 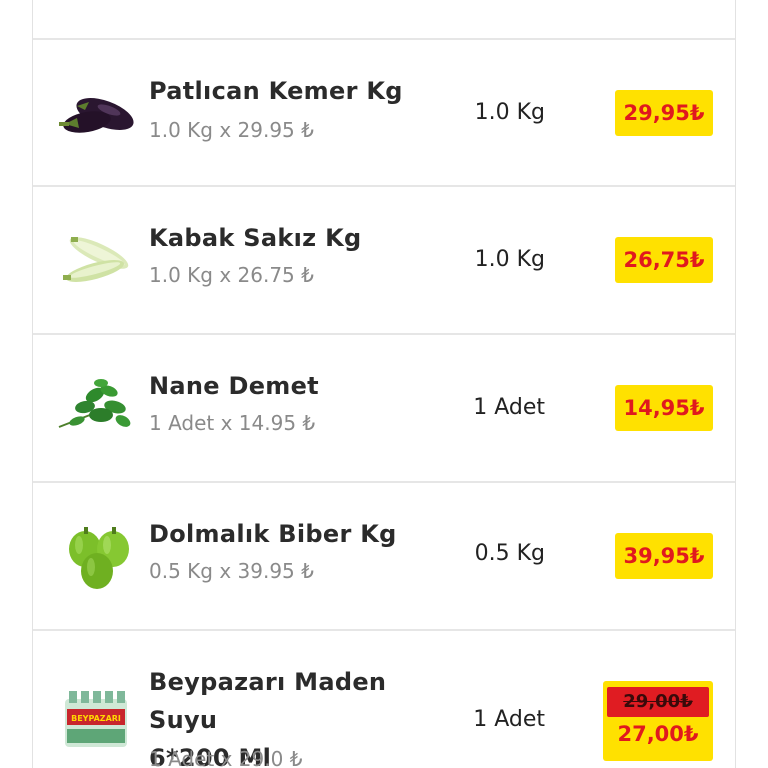 What do you see at coordinates (231, 571) in the screenshot?
I see `product-unit-detail: 0.5 Kg x 39.95 ₺` at bounding box center [231, 571].